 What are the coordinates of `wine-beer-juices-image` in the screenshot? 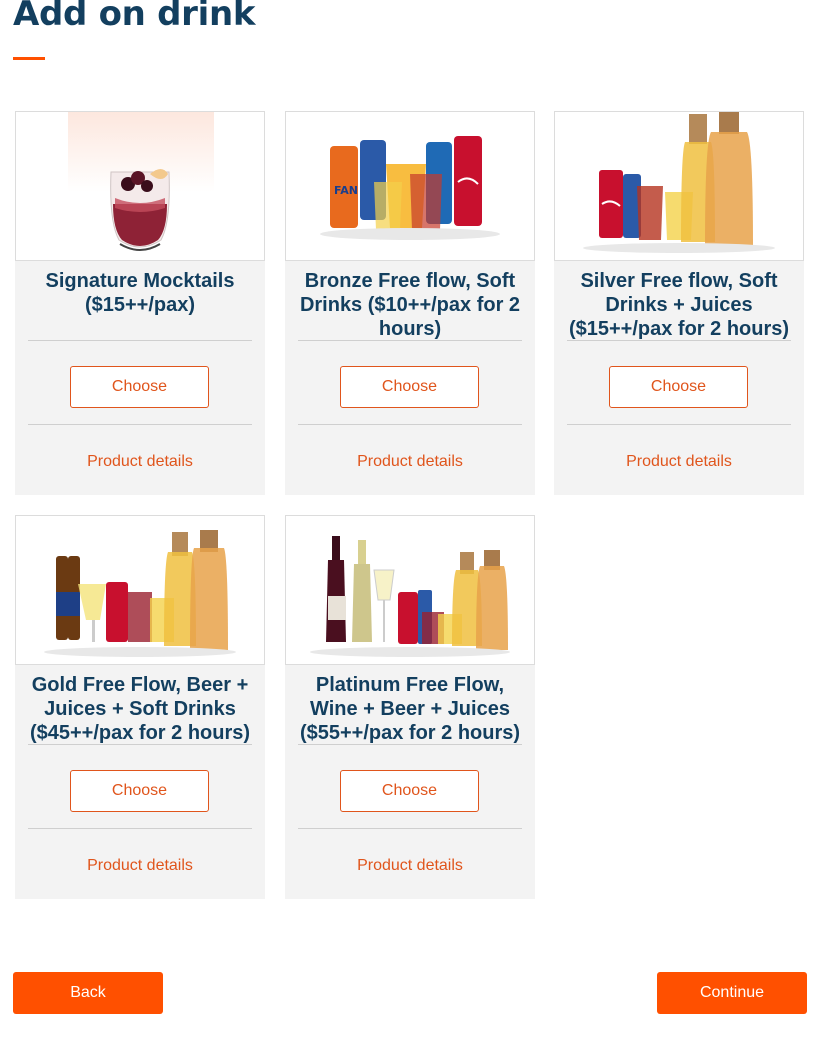 It's located at (410, 596).